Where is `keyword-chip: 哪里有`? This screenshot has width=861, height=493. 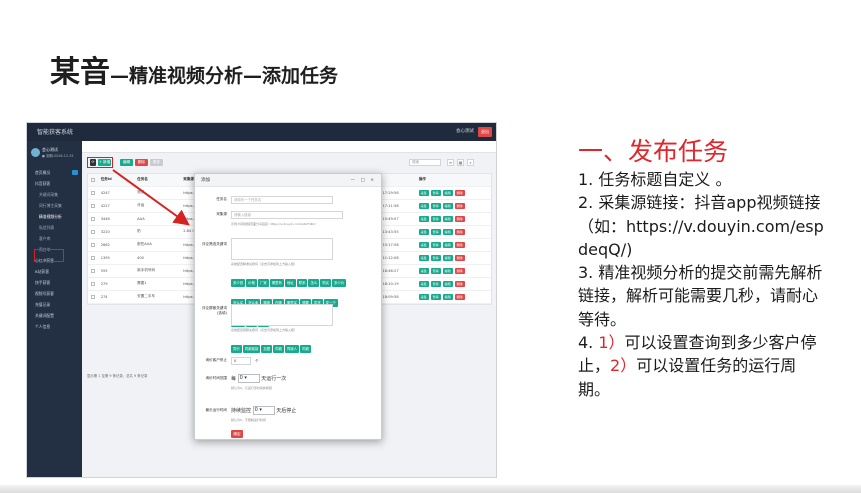 keyword-chip: 哪里有 is located at coordinates (276, 283).